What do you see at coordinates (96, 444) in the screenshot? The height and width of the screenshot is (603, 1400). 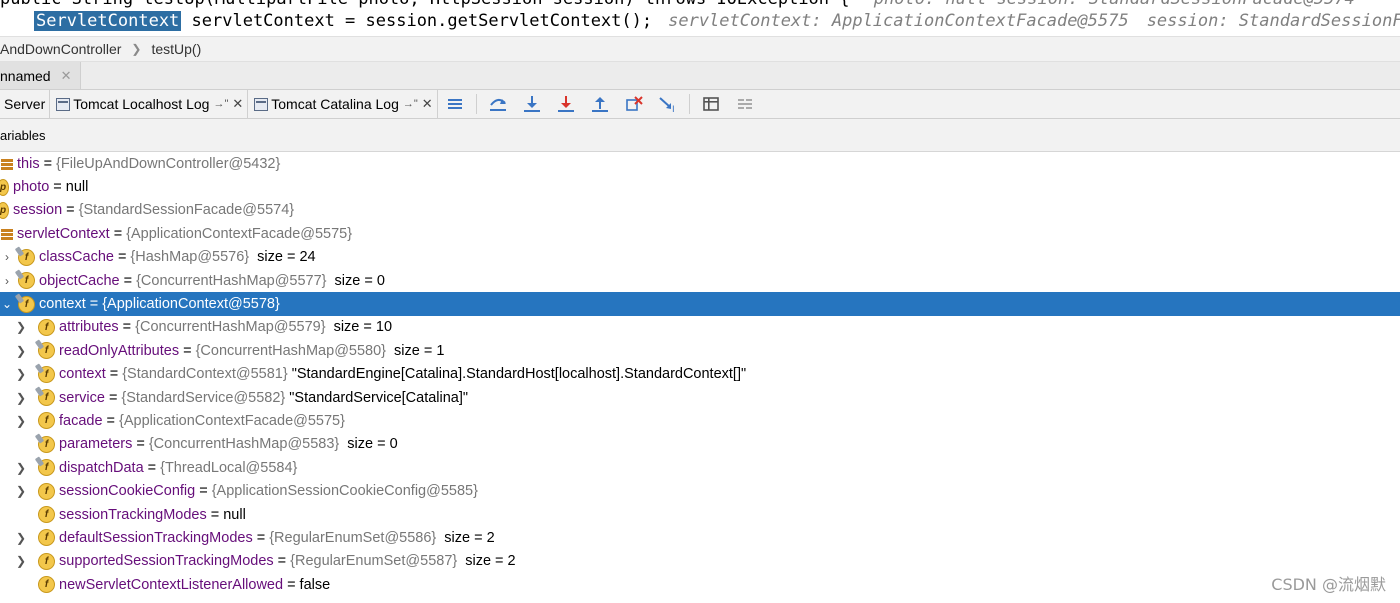 I see `variable-name: parameters` at bounding box center [96, 444].